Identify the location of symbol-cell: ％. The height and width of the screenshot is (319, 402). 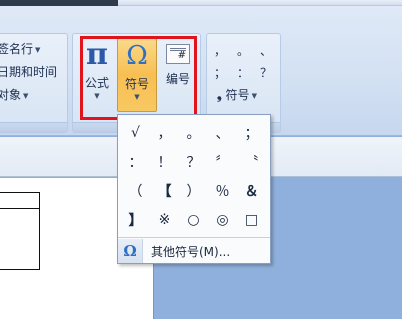
(222, 190).